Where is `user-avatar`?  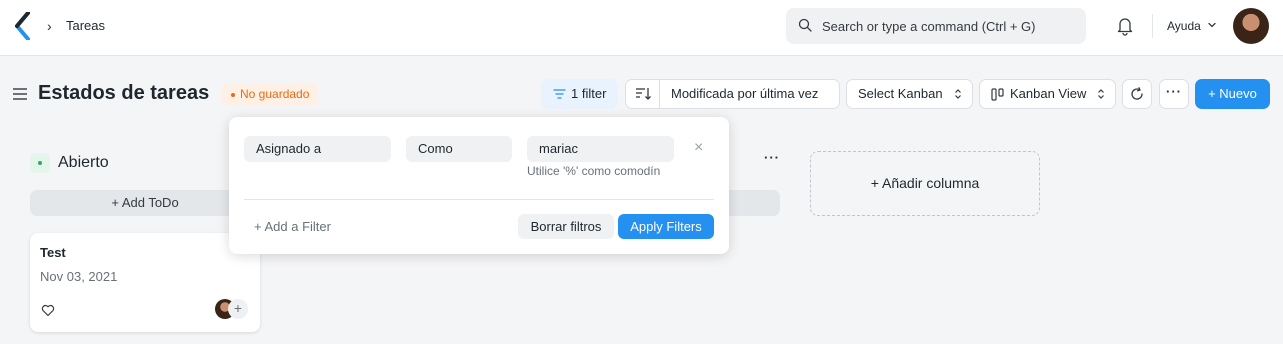 user-avatar is located at coordinates (1251, 26).